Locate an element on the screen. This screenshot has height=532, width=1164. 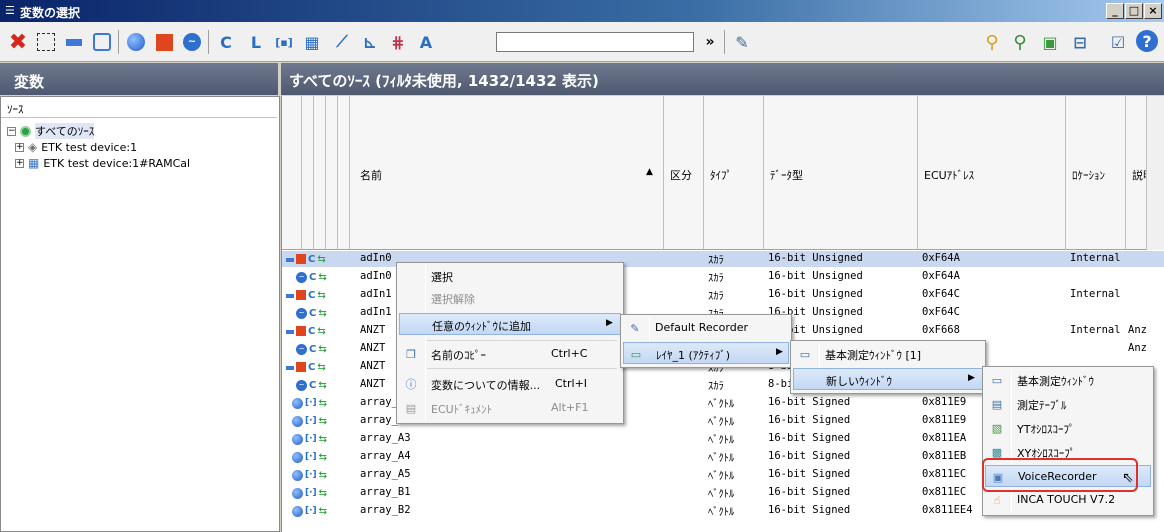
menu-item-inca-touch: ☝ INCA TOUCH V7.2 is located at coordinates (1068, 500).